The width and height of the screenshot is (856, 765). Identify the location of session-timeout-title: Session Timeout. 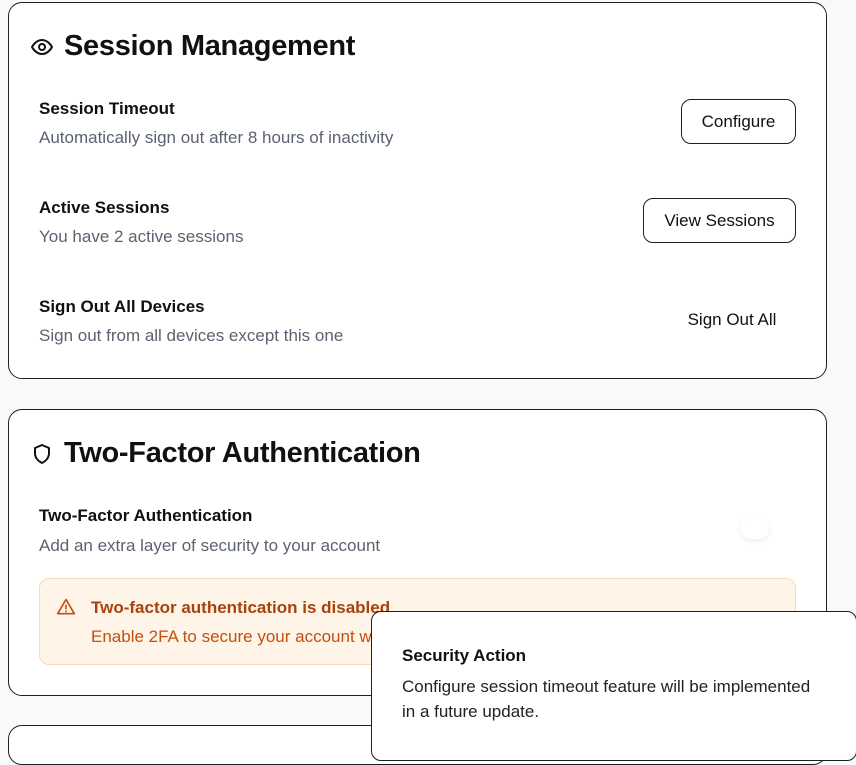
(107, 108).